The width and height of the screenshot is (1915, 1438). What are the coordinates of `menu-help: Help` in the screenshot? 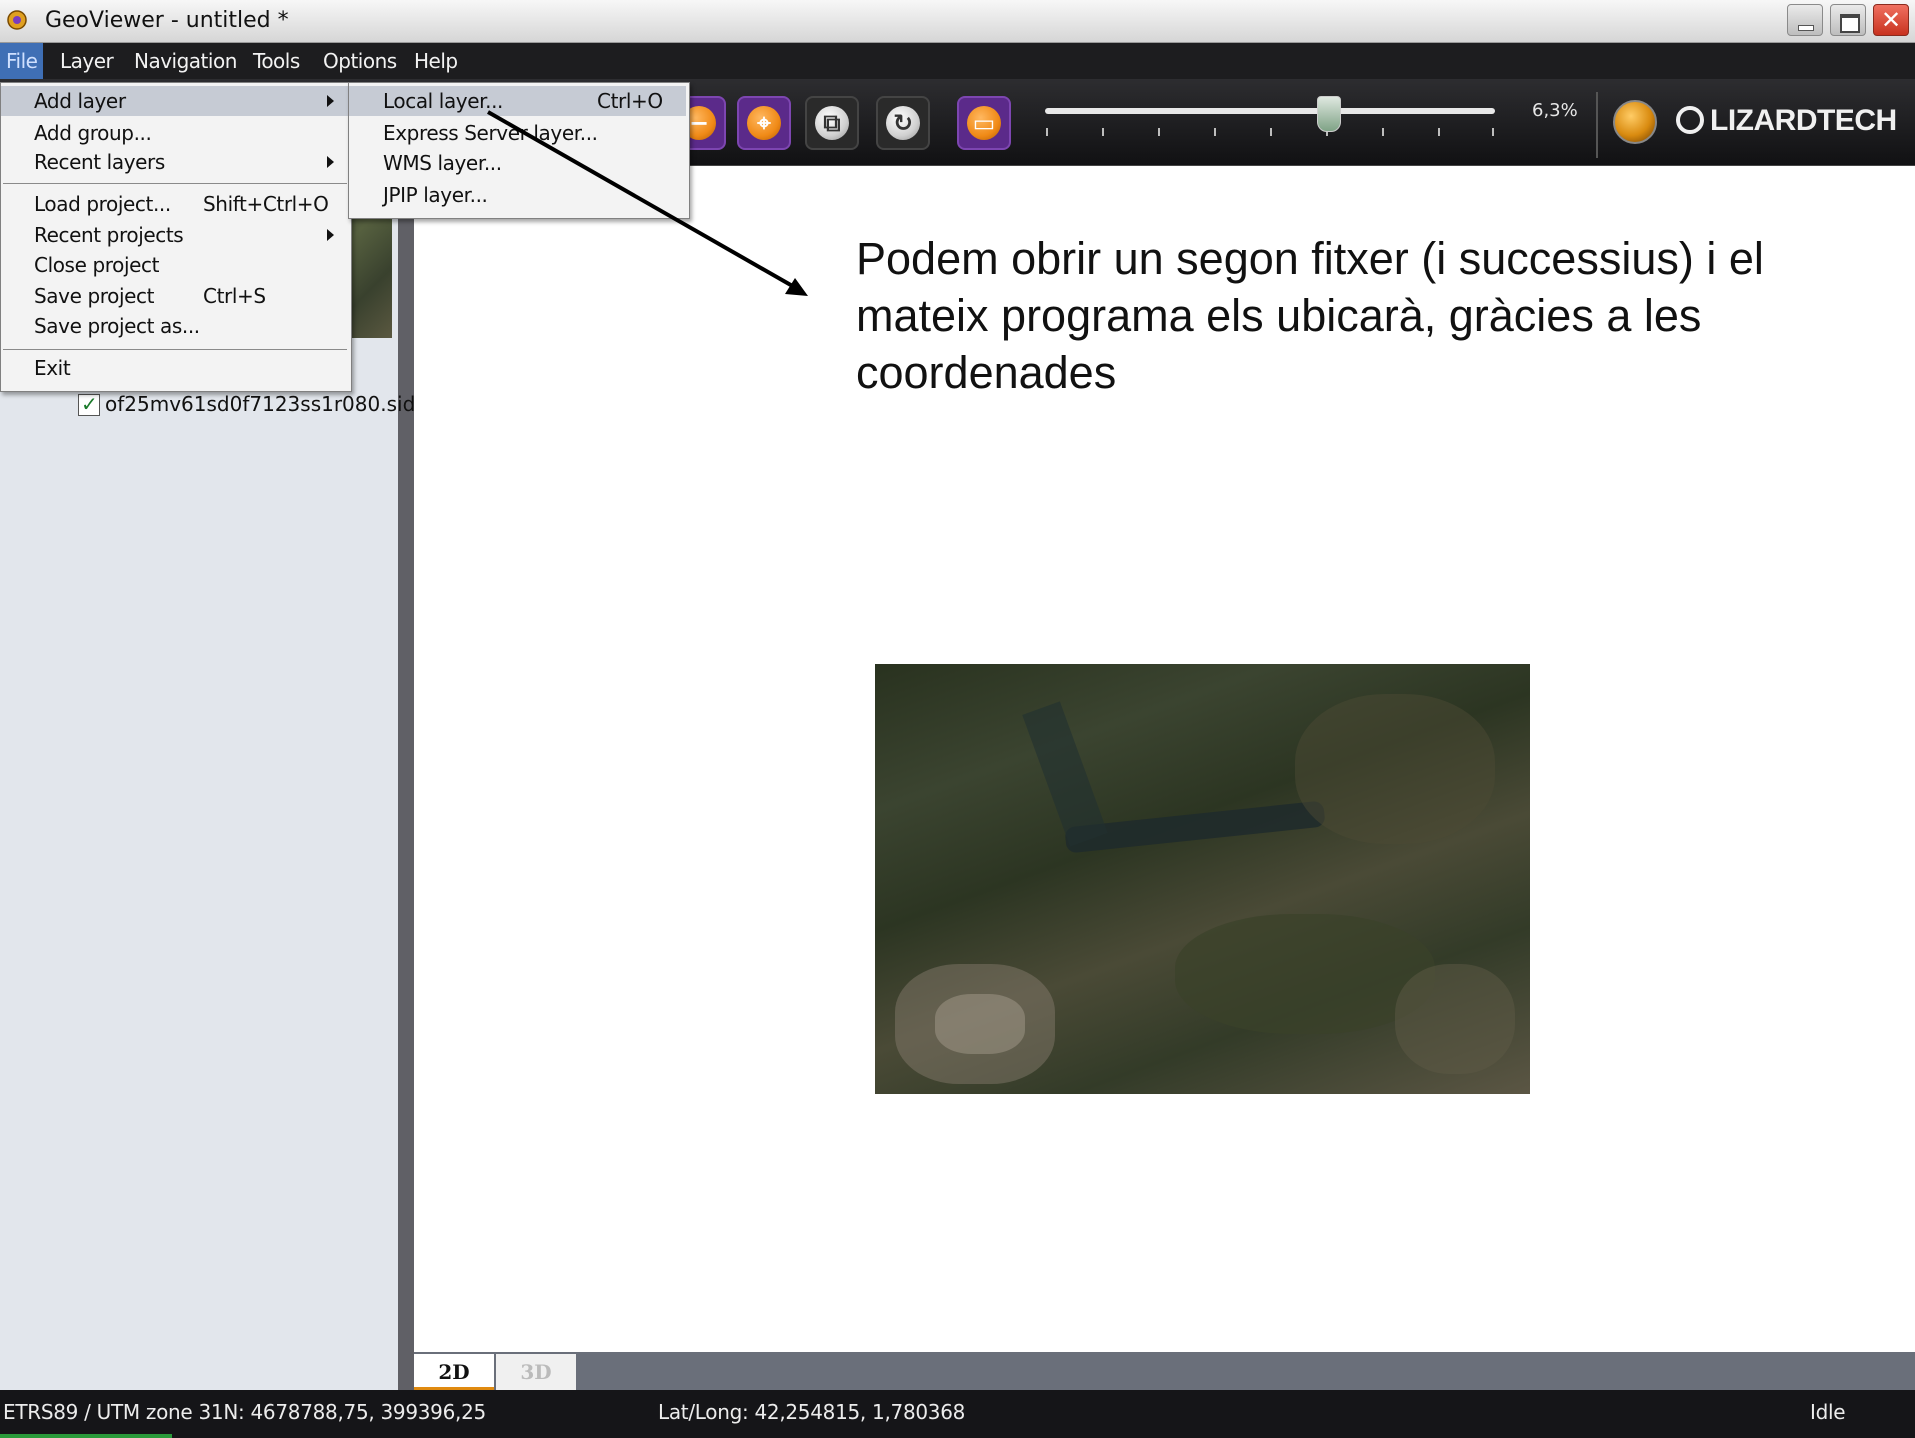 It's located at (436, 61).